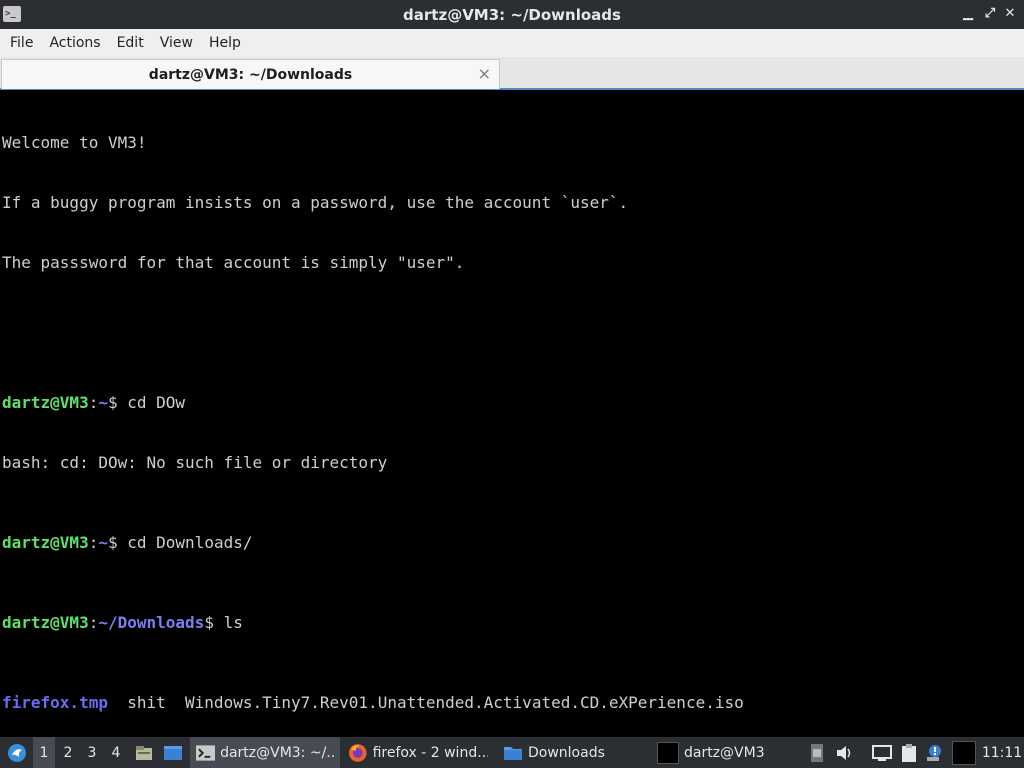  I want to click on prompt-path: ~/Downloads, so click(151, 622).